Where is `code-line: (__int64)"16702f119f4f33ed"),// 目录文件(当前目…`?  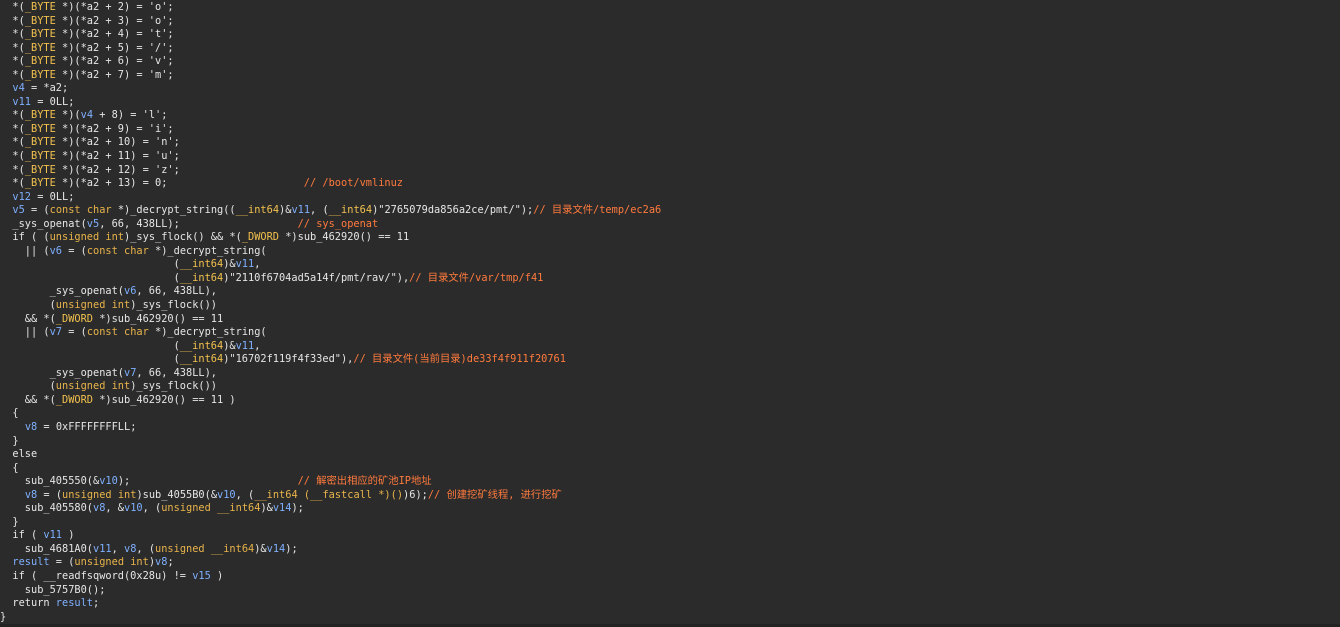
code-line: (__int64)"16702f119f4f33ed"),// 目录文件(当前目… is located at coordinates (670, 360).